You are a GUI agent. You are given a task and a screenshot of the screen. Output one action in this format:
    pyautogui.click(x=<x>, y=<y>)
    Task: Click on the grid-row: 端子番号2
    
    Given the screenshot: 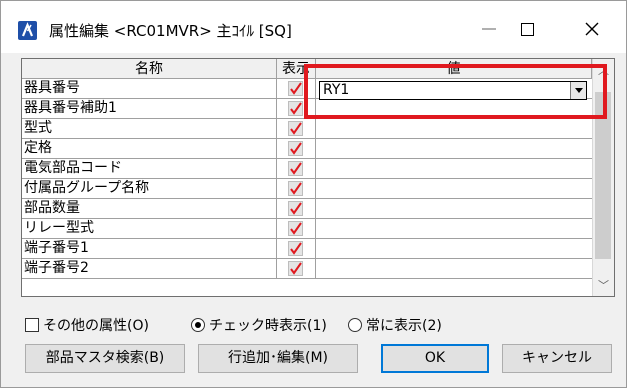 What is the action you would take?
    pyautogui.click(x=307, y=269)
    